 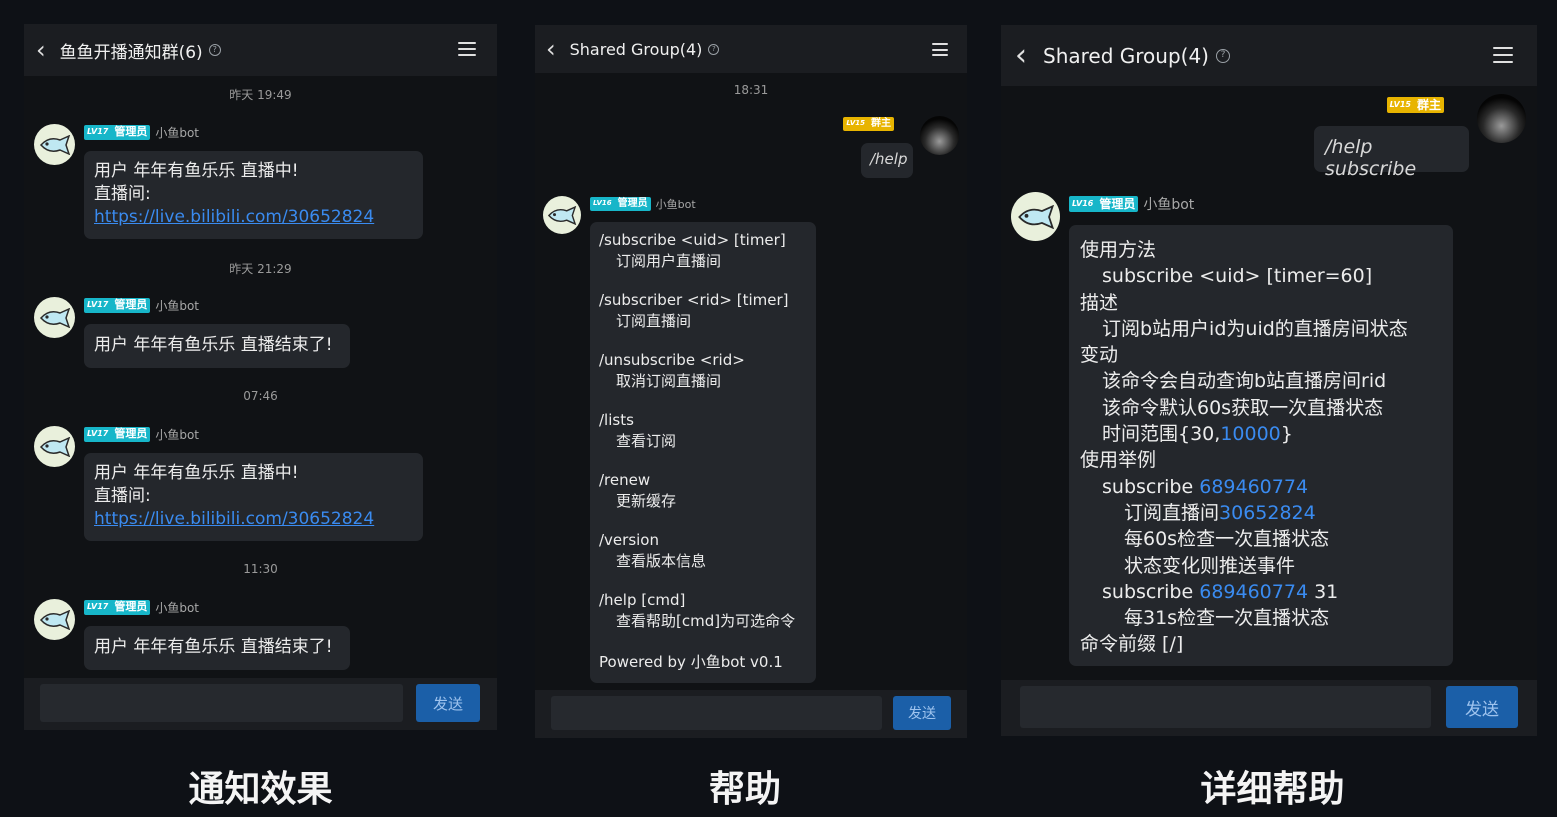 What do you see at coordinates (744, 789) in the screenshot?
I see `caption-help: 帮助` at bounding box center [744, 789].